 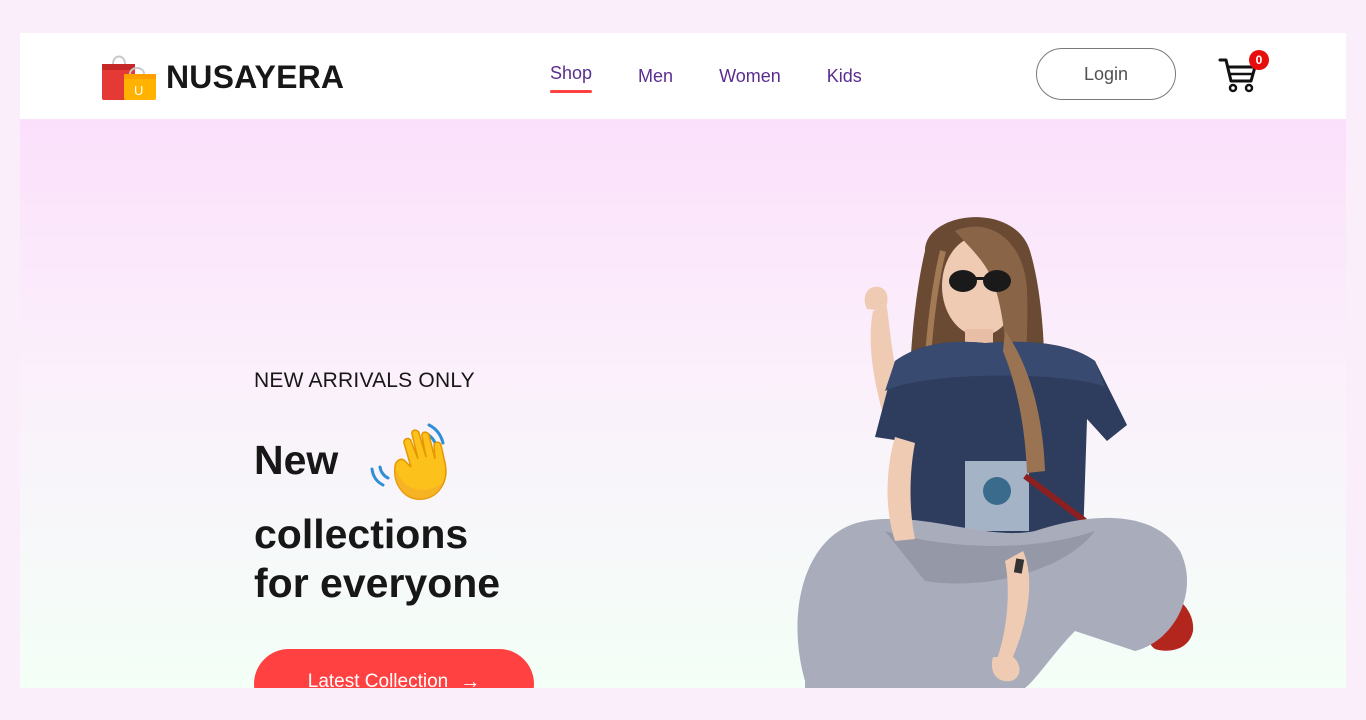 I want to click on hero-tagline: NEW ARRIVALS ONLY, so click(x=364, y=380).